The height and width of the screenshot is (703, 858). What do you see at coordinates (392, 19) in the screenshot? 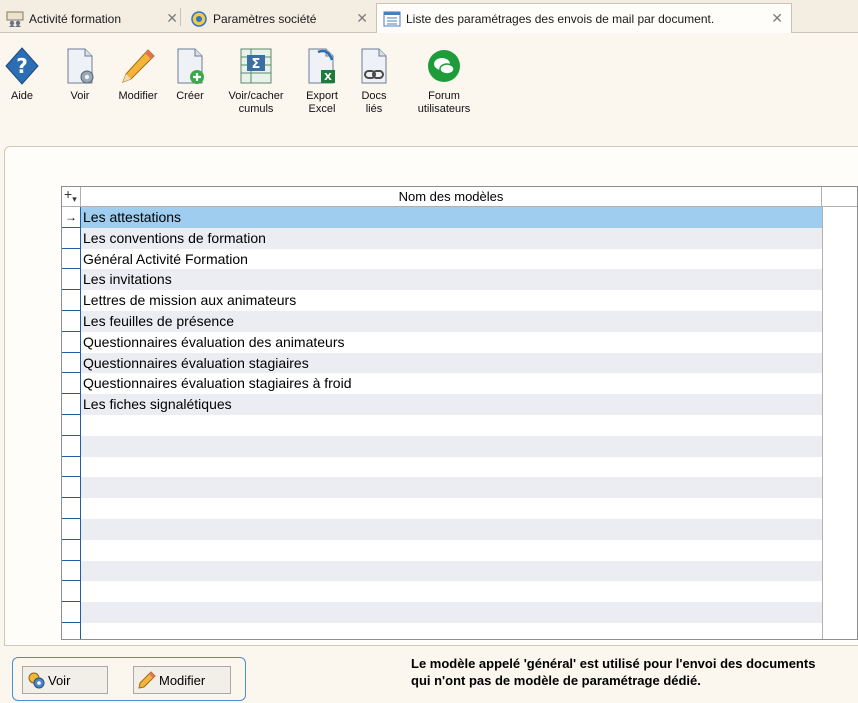
I see `list-window-icon` at bounding box center [392, 19].